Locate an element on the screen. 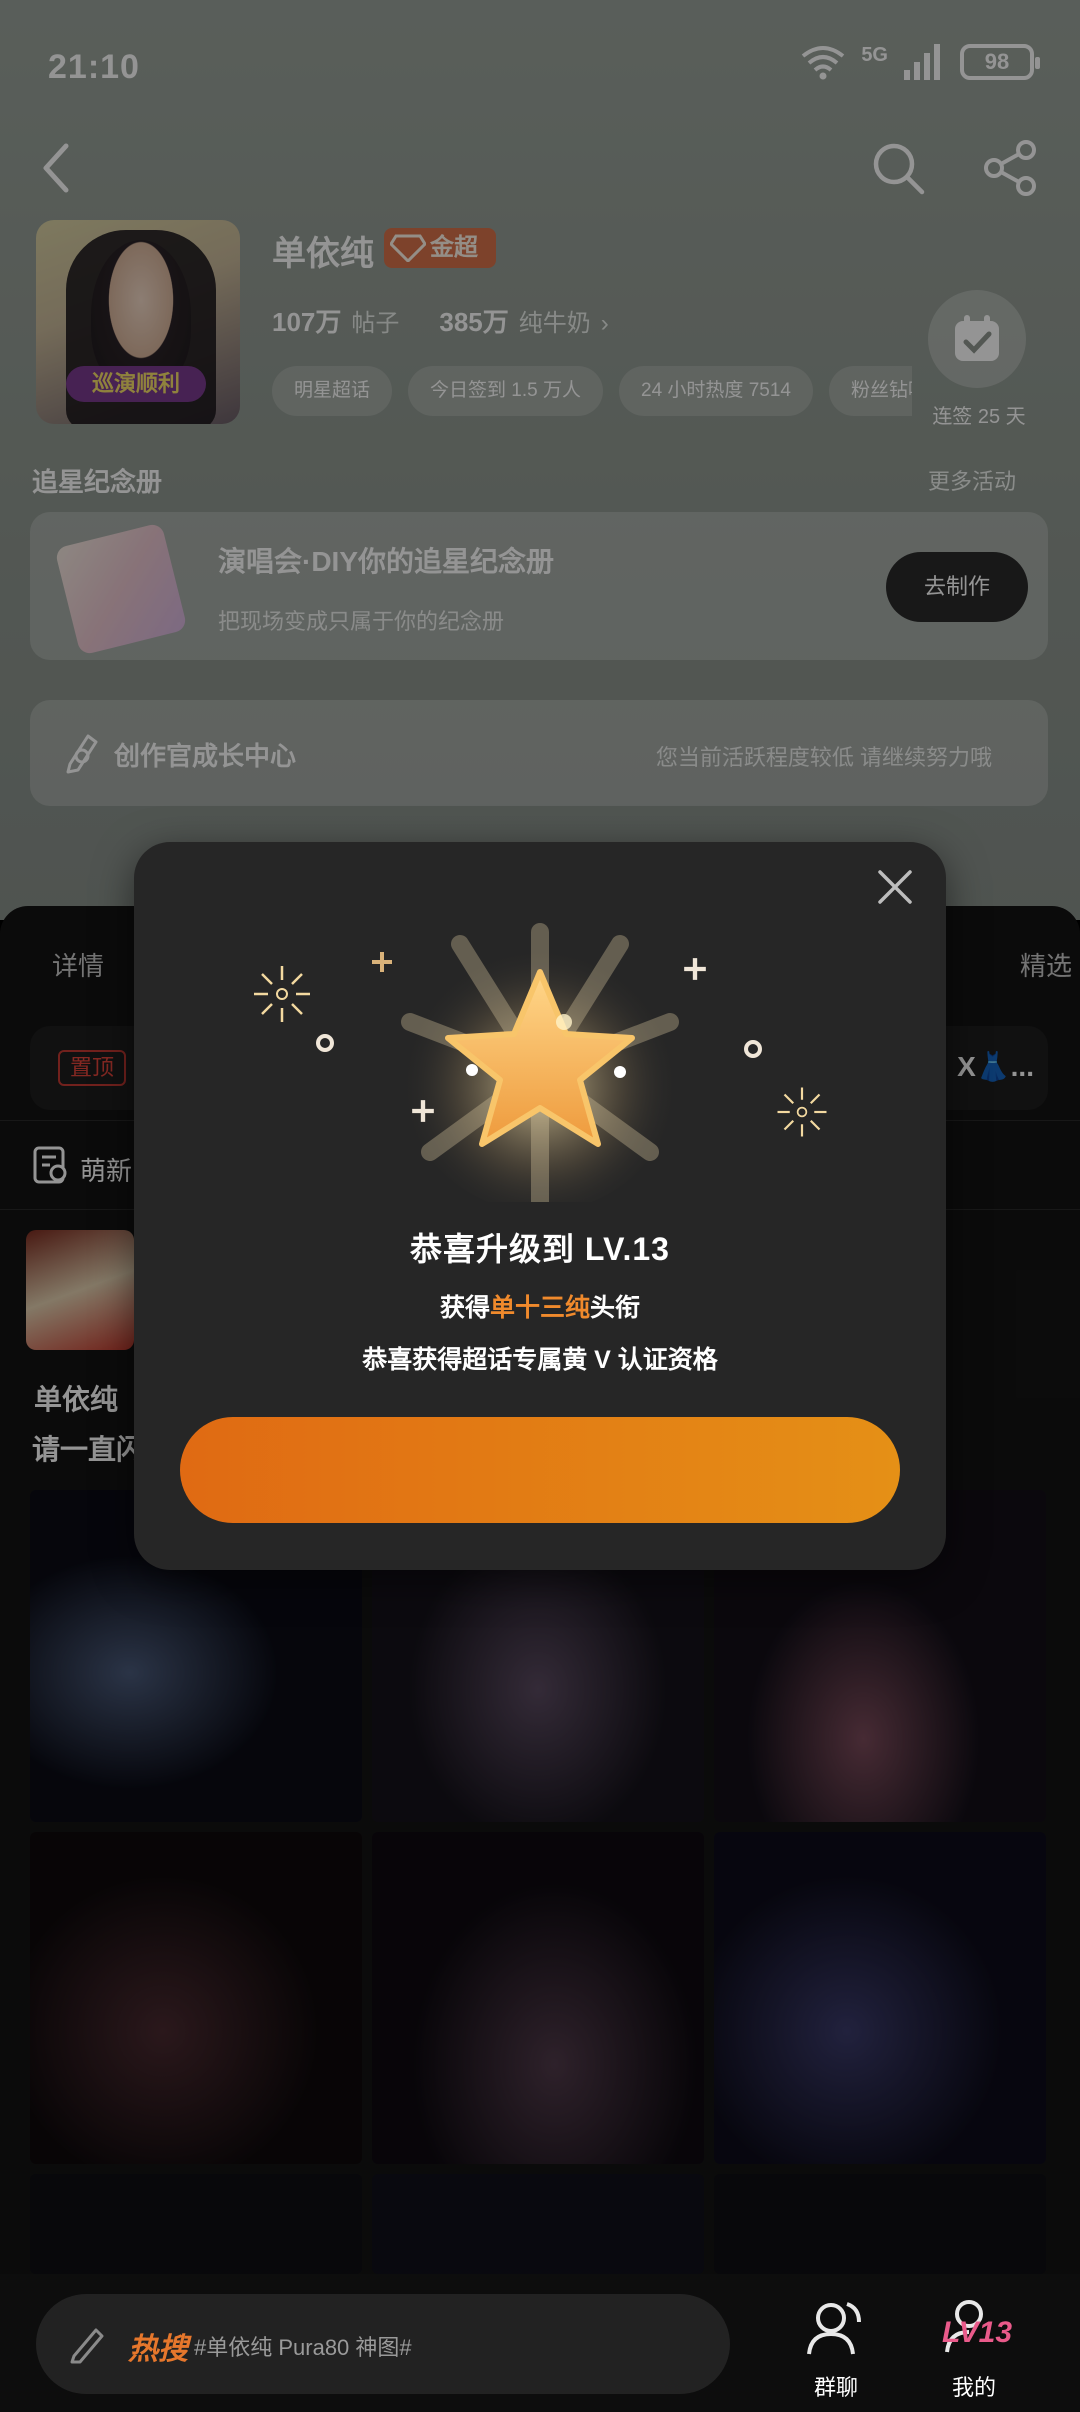 The width and height of the screenshot is (1080, 2412). hot-search-query: #单依纯 Pura80 神图# is located at coordinates (303, 2347).